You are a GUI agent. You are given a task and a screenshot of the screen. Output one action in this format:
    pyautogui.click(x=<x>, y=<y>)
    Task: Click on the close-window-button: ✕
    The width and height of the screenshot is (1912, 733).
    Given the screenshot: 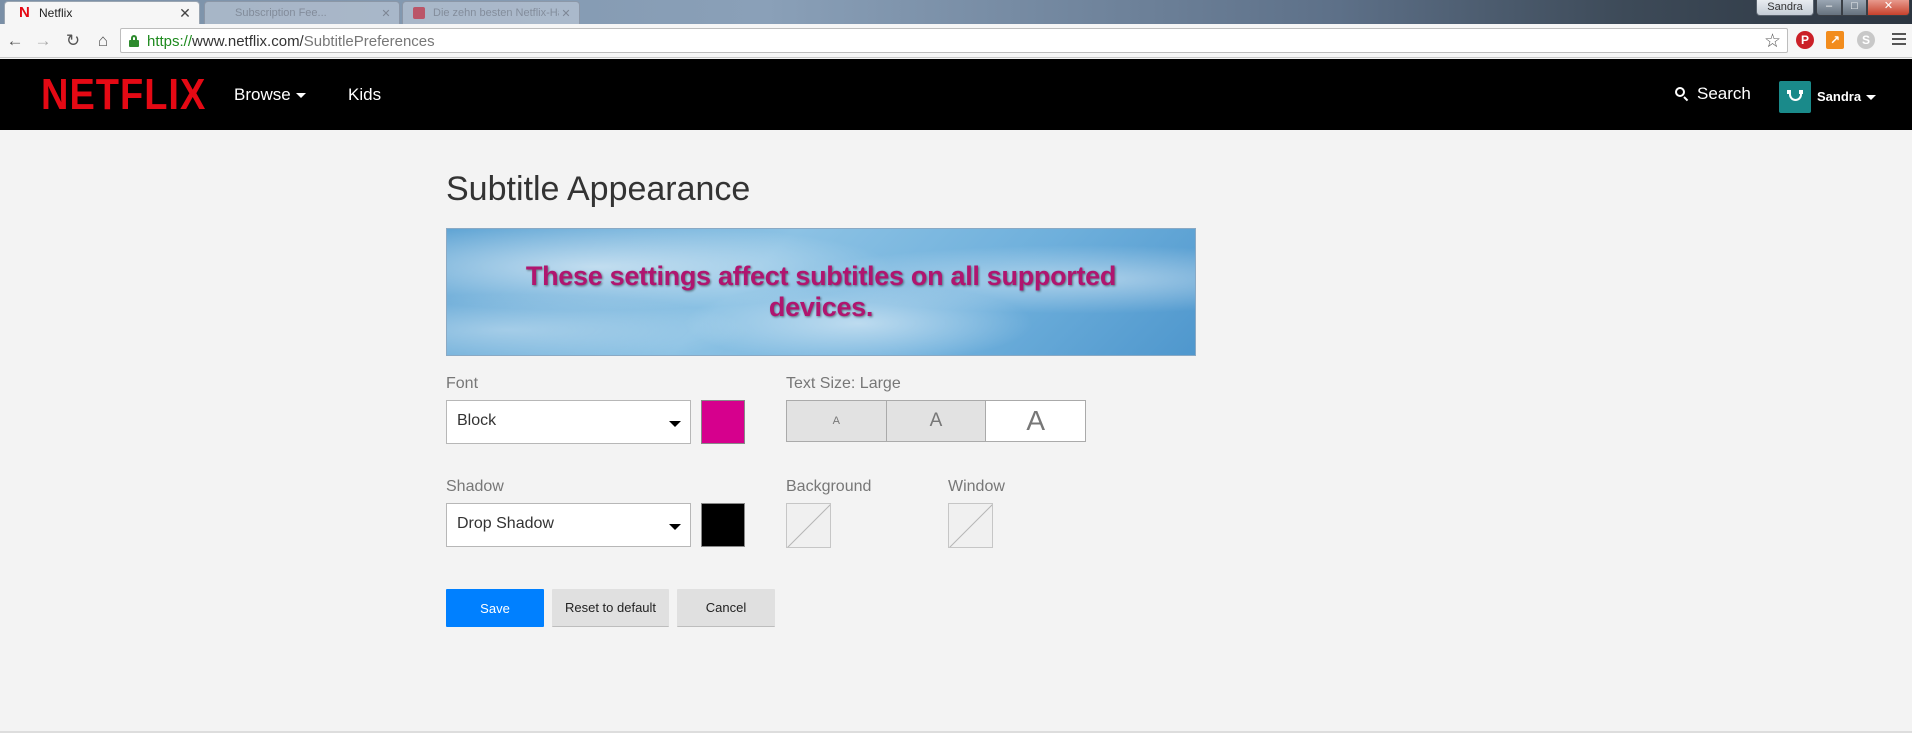 What is the action you would take?
    pyautogui.click(x=1888, y=8)
    